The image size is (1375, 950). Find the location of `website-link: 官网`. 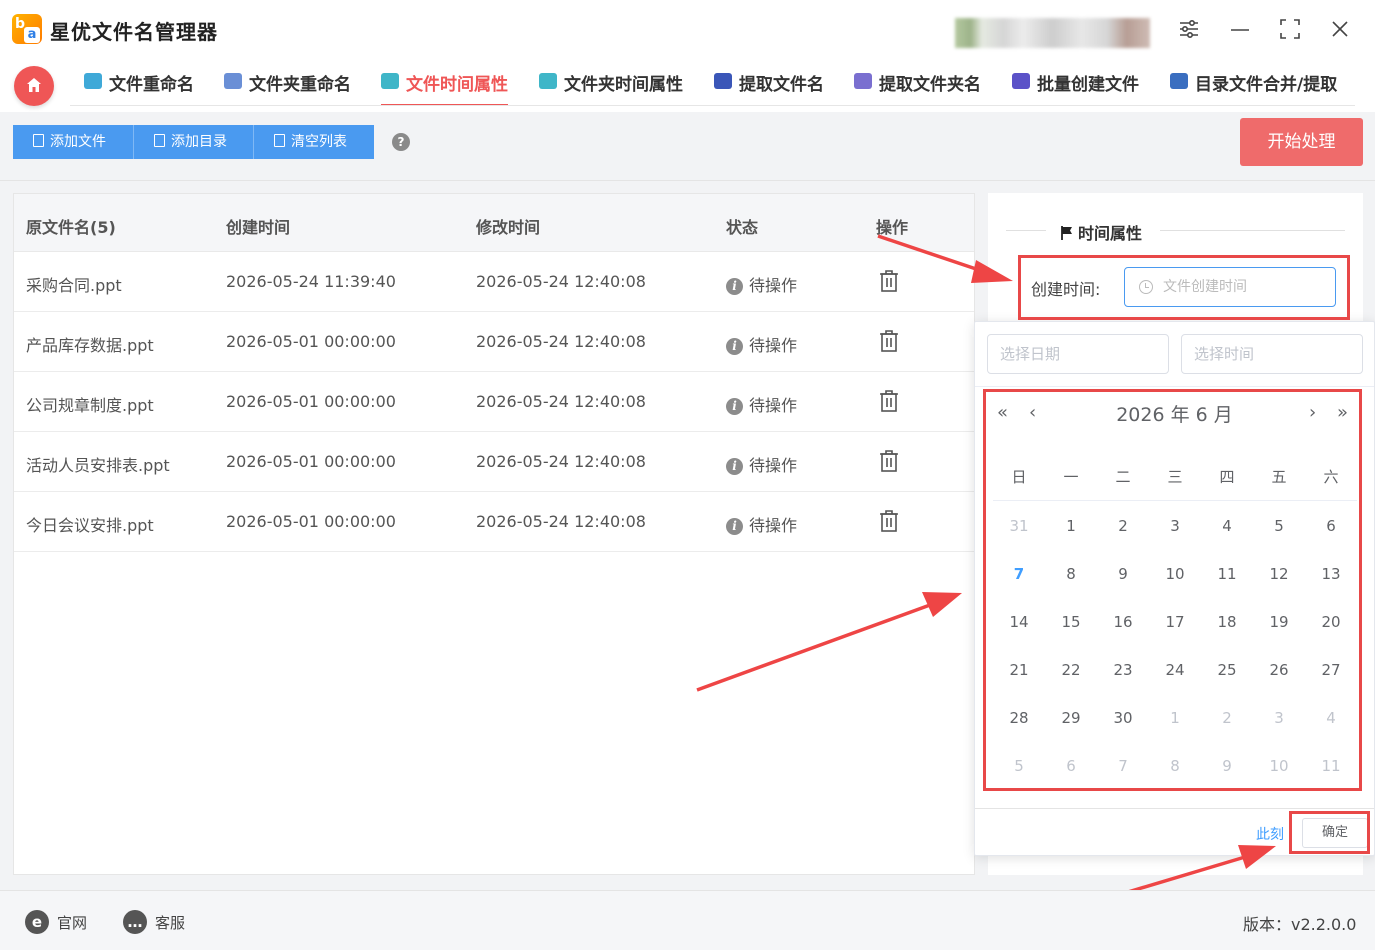

website-link: 官网 is located at coordinates (72, 922).